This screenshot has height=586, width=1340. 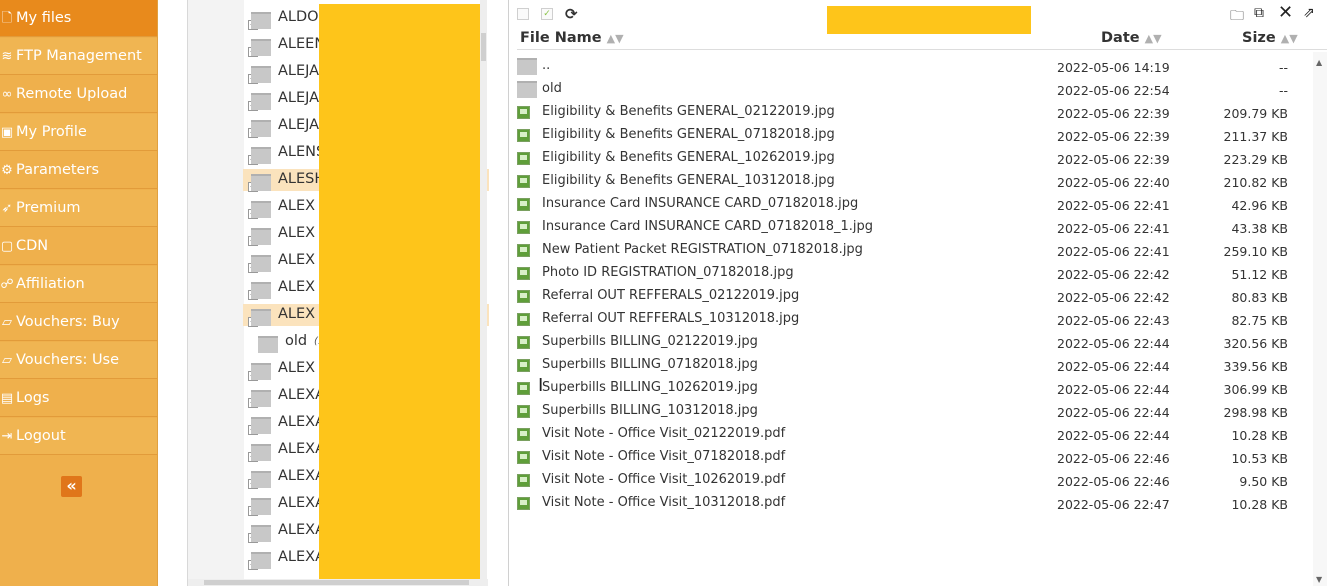 I want to click on sidebar-item-affiliation: ☍ Affiliation, so click(x=78, y=284).